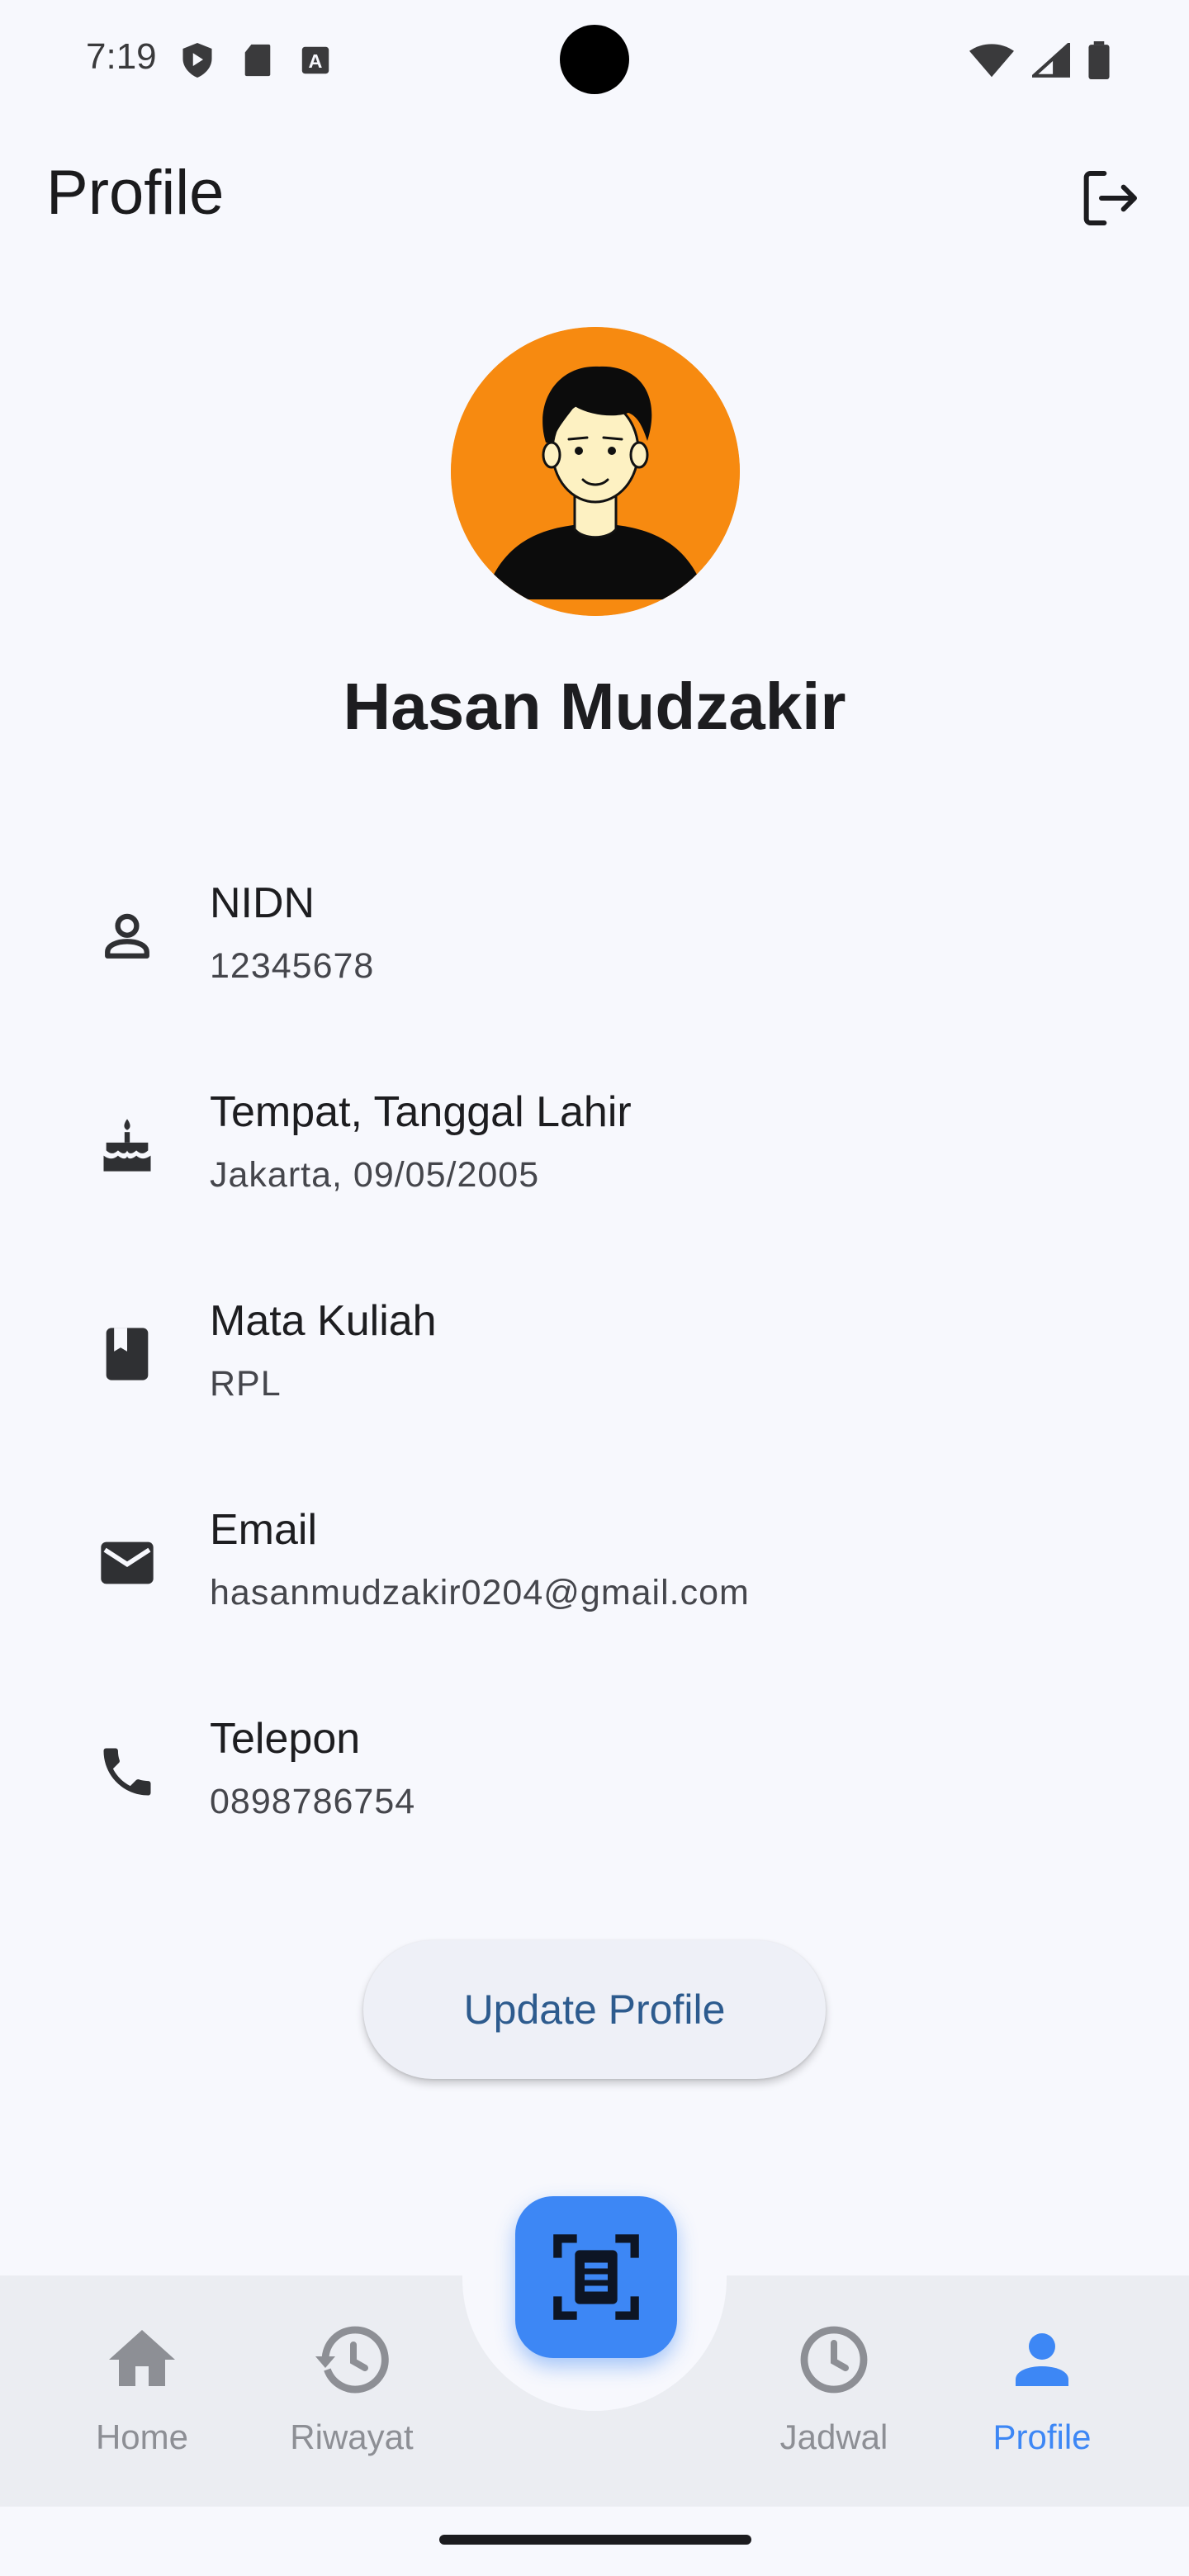  Describe the element at coordinates (352, 2436) in the screenshot. I see `nav-label: Riwayat` at that location.